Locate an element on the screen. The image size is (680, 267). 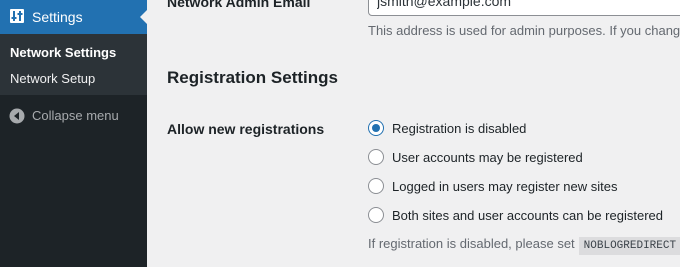
radio-option-blog: Logged in users may register new sites is located at coordinates (492, 186).